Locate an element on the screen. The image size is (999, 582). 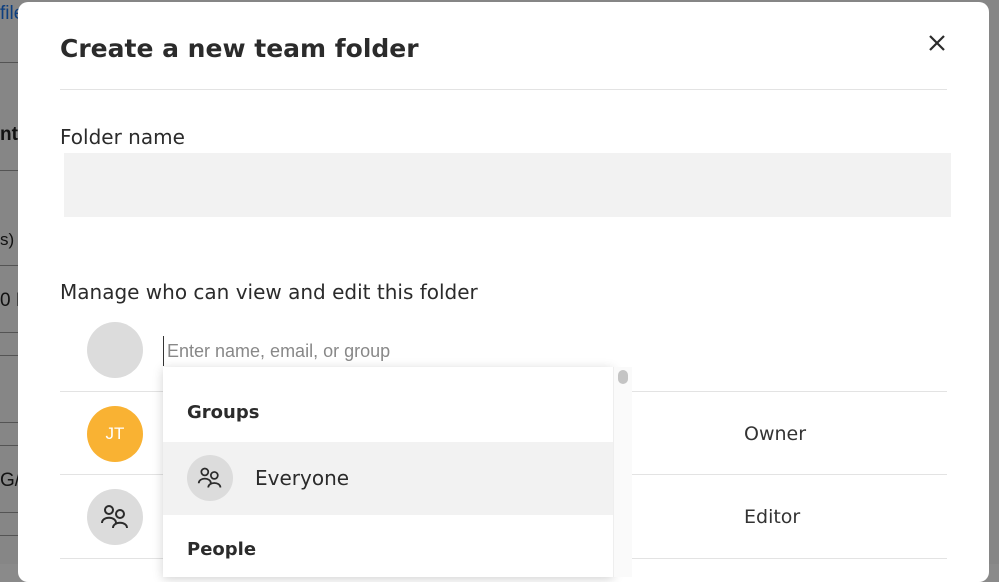
avatar-placeholder is located at coordinates (115, 350).